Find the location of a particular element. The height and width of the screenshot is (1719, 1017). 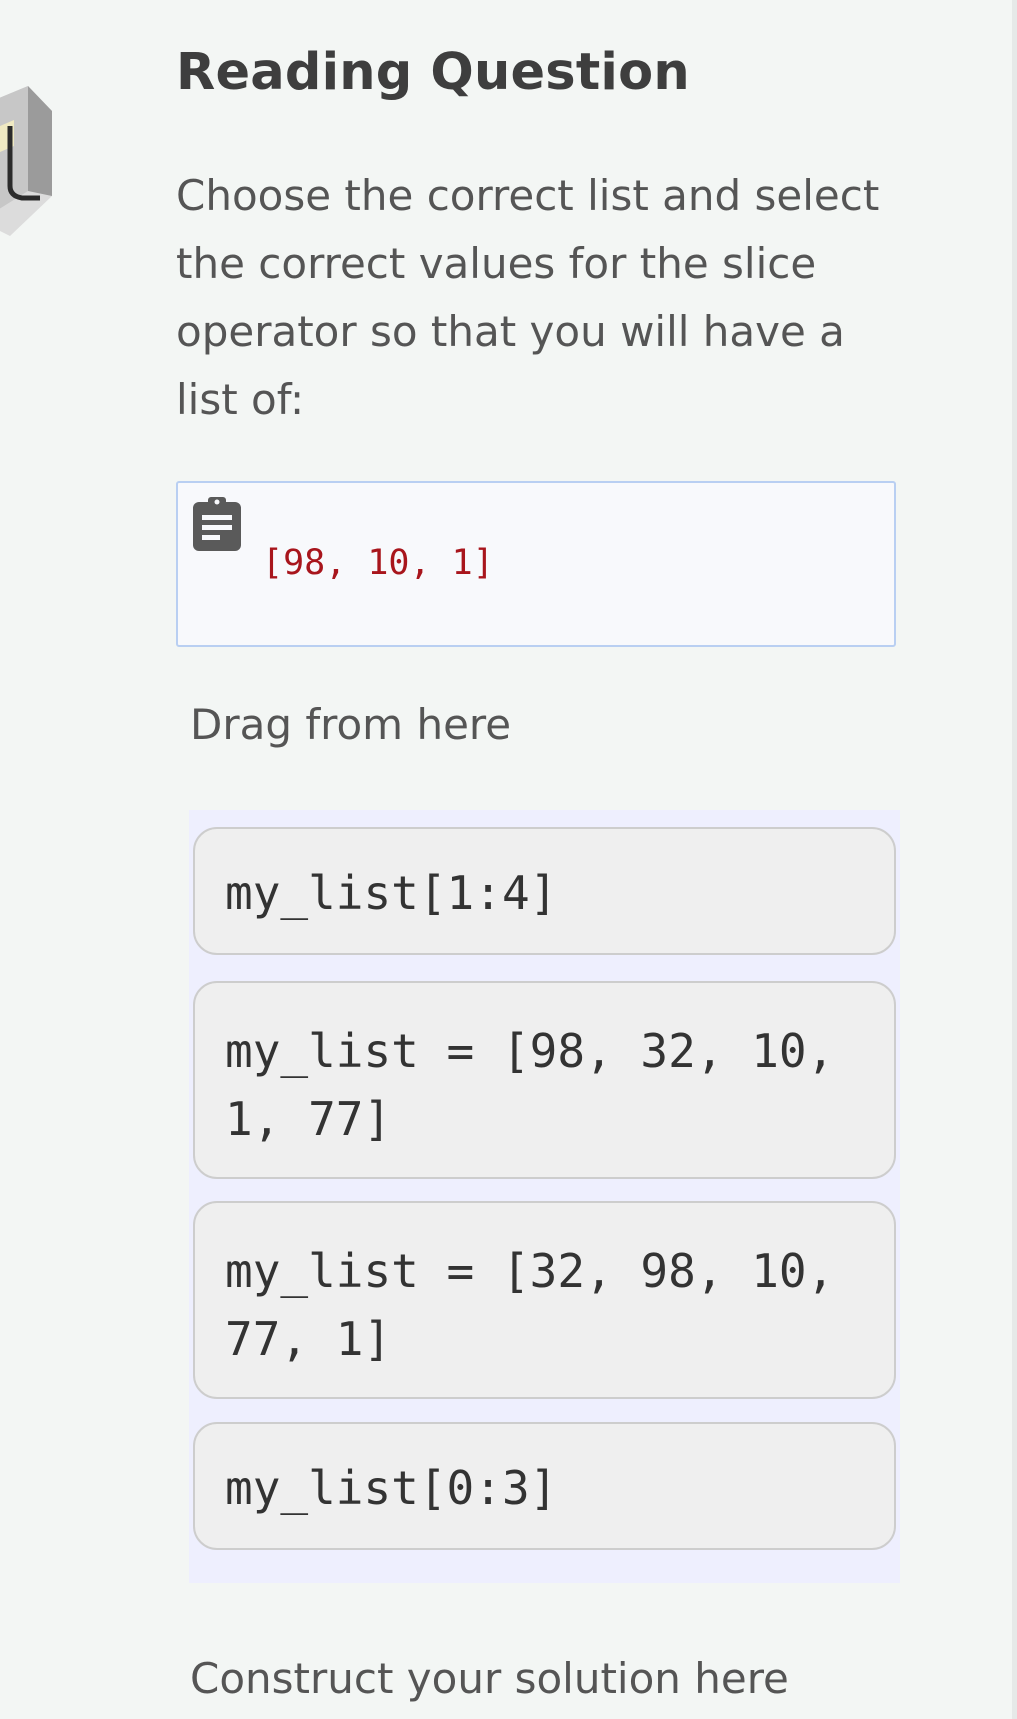

code-block-list-32-98: my_list = [32, 98, 10, 77, 1] is located at coordinates (544, 1300).